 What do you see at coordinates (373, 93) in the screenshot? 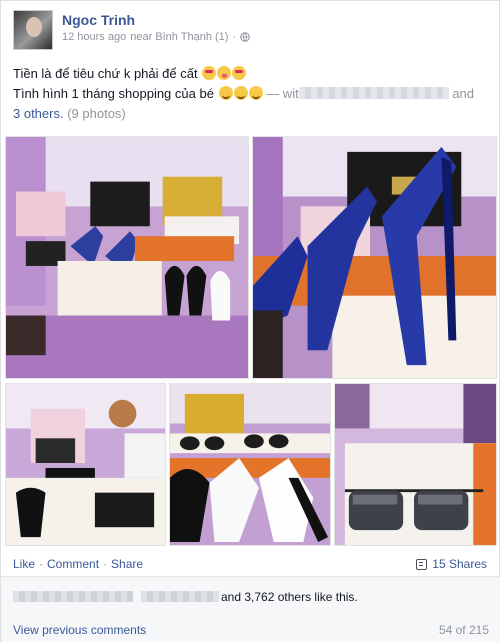
I see `tagged-friend-blurred` at bounding box center [373, 93].